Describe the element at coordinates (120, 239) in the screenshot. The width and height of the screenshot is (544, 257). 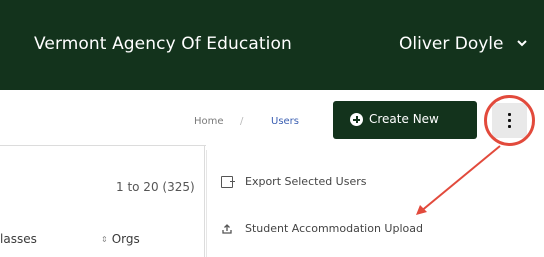
I see `column-header-orgs: ⇕ Orgs` at that location.